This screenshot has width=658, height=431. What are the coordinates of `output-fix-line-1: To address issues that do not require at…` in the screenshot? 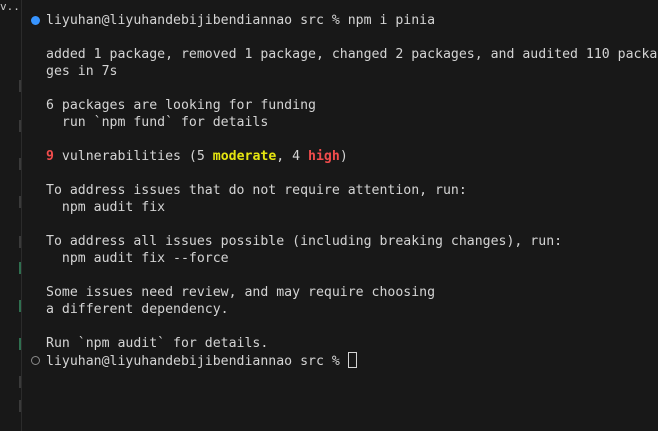 It's located at (256, 190).